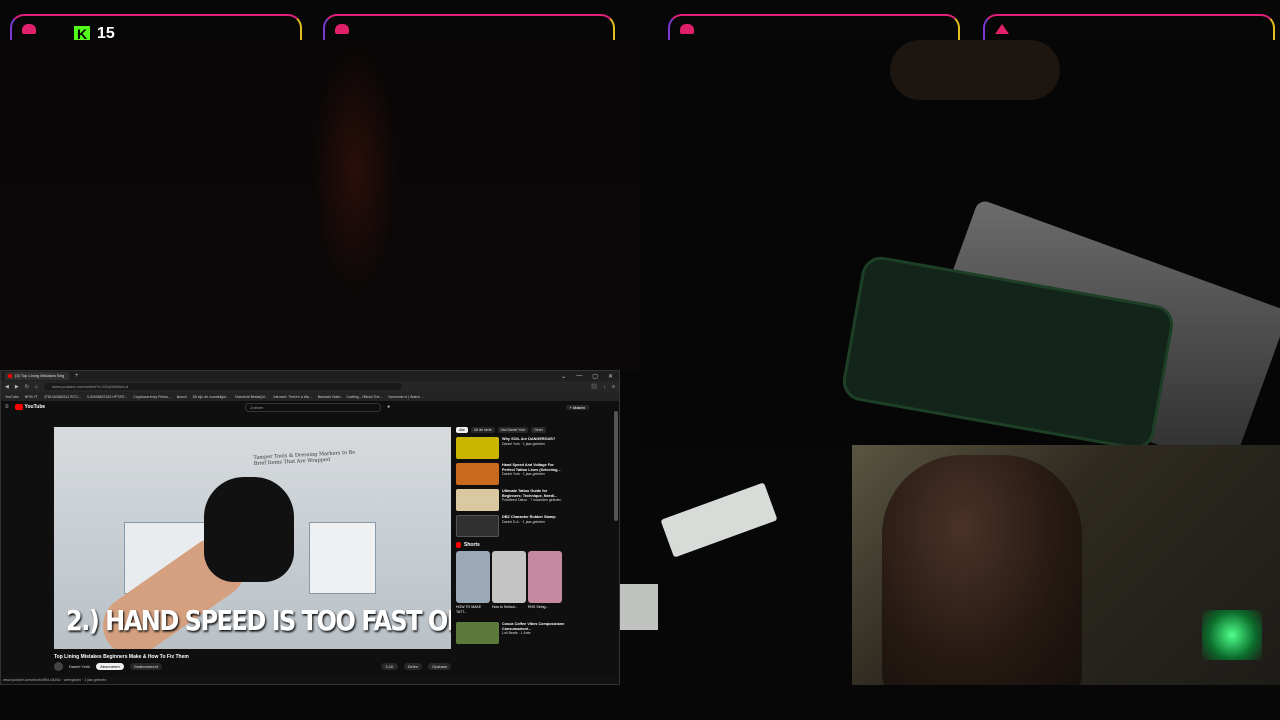 The width and height of the screenshot is (1280, 720). Describe the element at coordinates (1002, 29) in the screenshot. I see `alert-icon` at that location.